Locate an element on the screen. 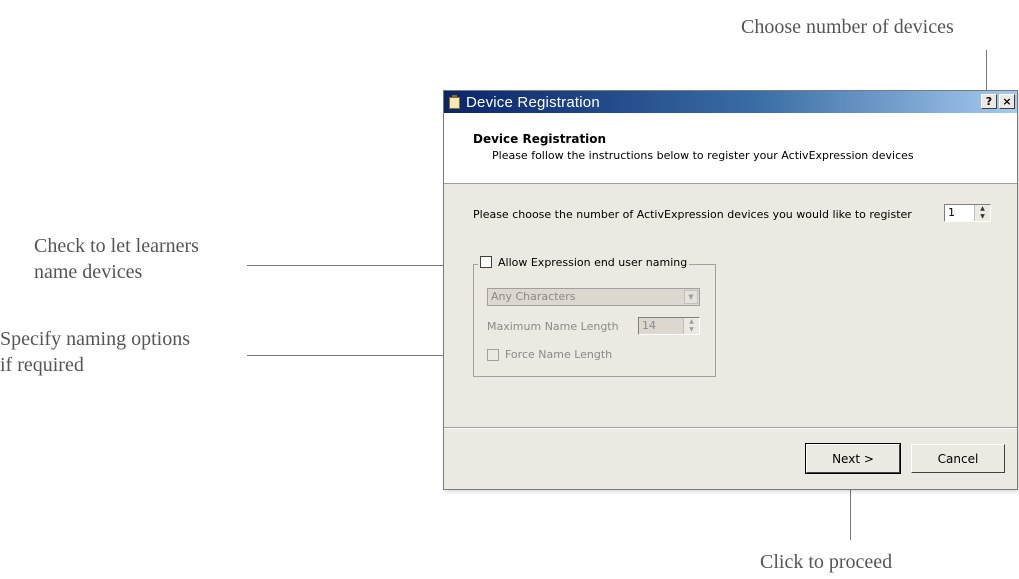 Image resolution: width=1019 pixels, height=579 pixels. allow-naming-checkbox is located at coordinates (486, 262).